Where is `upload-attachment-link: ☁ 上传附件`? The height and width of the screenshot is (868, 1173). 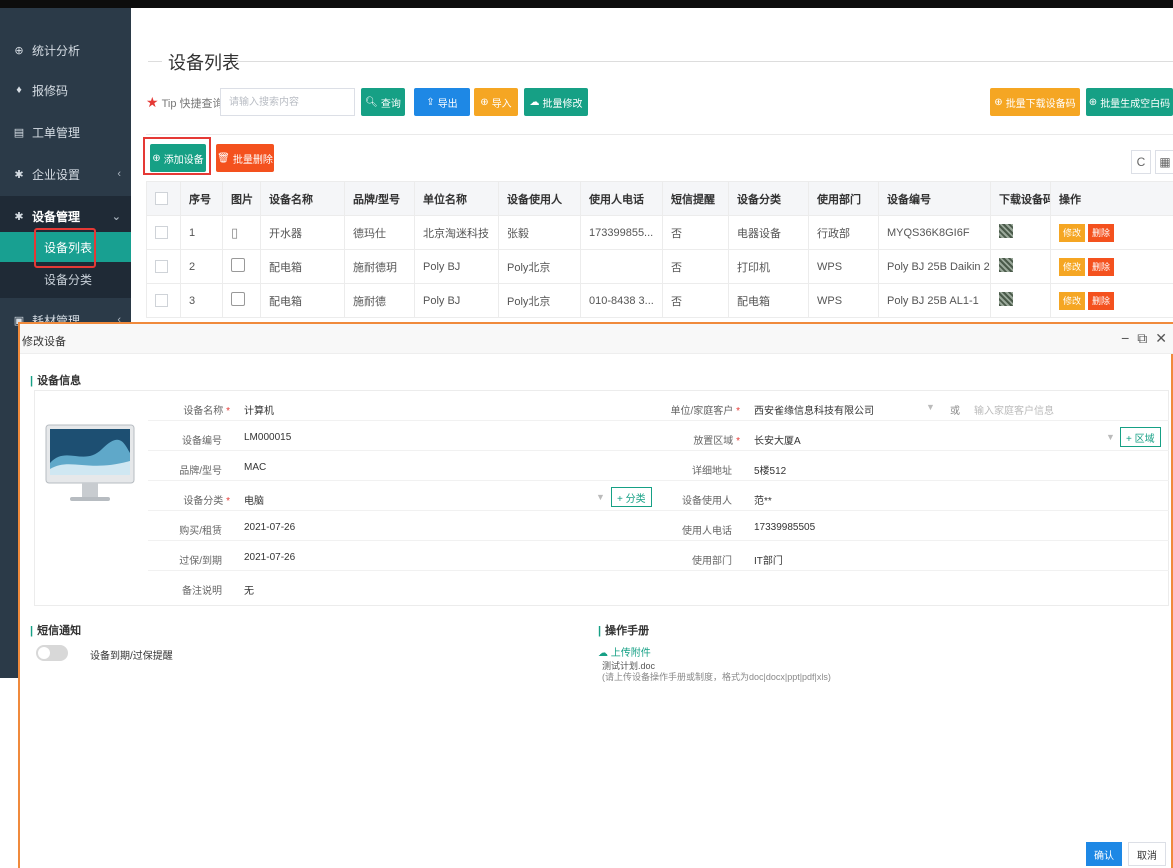 upload-attachment-link: ☁ 上传附件 is located at coordinates (624, 651).